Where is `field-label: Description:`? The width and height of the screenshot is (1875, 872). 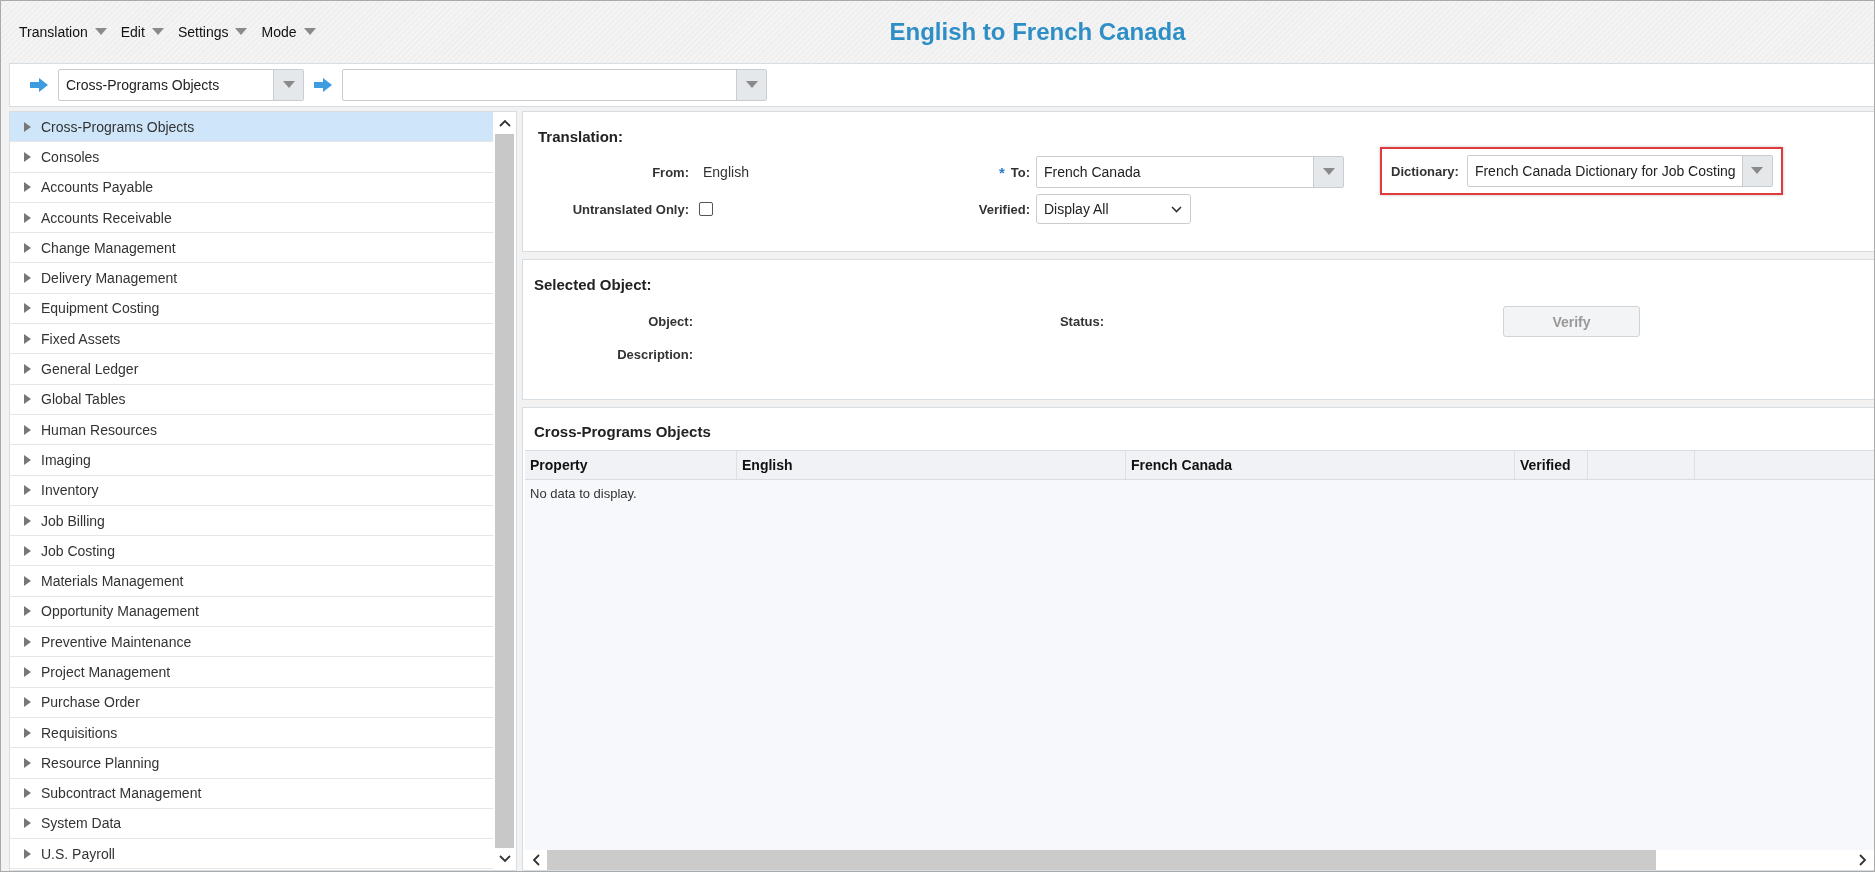 field-label: Description: is located at coordinates (654, 354).